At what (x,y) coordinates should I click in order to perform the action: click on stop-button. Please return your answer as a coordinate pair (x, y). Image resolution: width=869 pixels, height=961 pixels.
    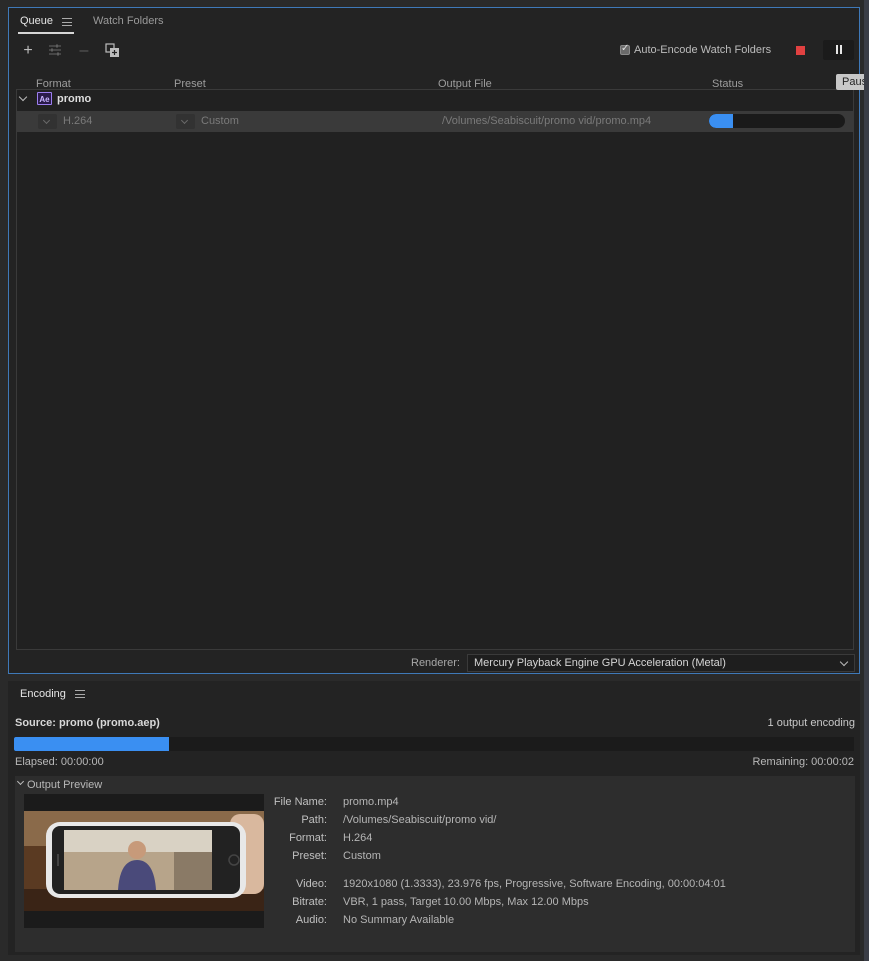
    Looking at the image, I should click on (800, 50).